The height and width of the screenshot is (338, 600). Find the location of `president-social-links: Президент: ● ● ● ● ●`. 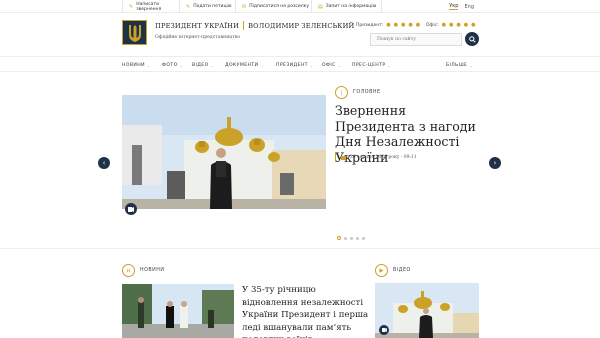

president-social-links: Президент: ● ● ● ● ● is located at coordinates (388, 25).